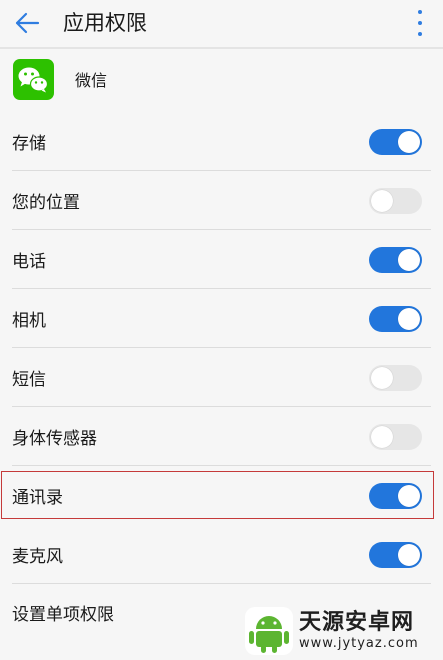  Describe the element at coordinates (63, 615) in the screenshot. I see `settings-link-label: 设置单项权限` at that location.